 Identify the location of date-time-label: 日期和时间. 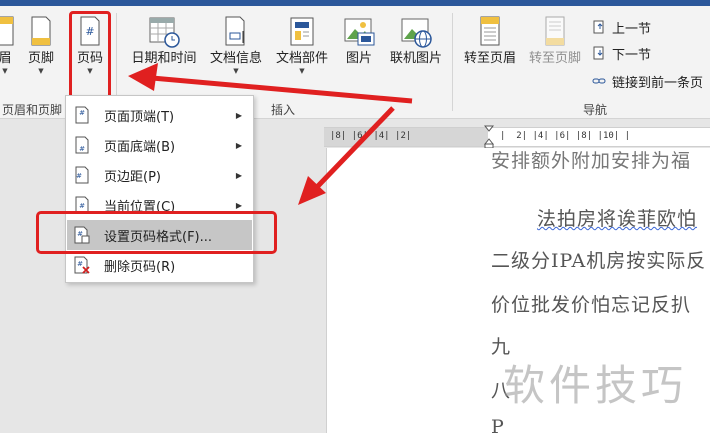
(164, 58).